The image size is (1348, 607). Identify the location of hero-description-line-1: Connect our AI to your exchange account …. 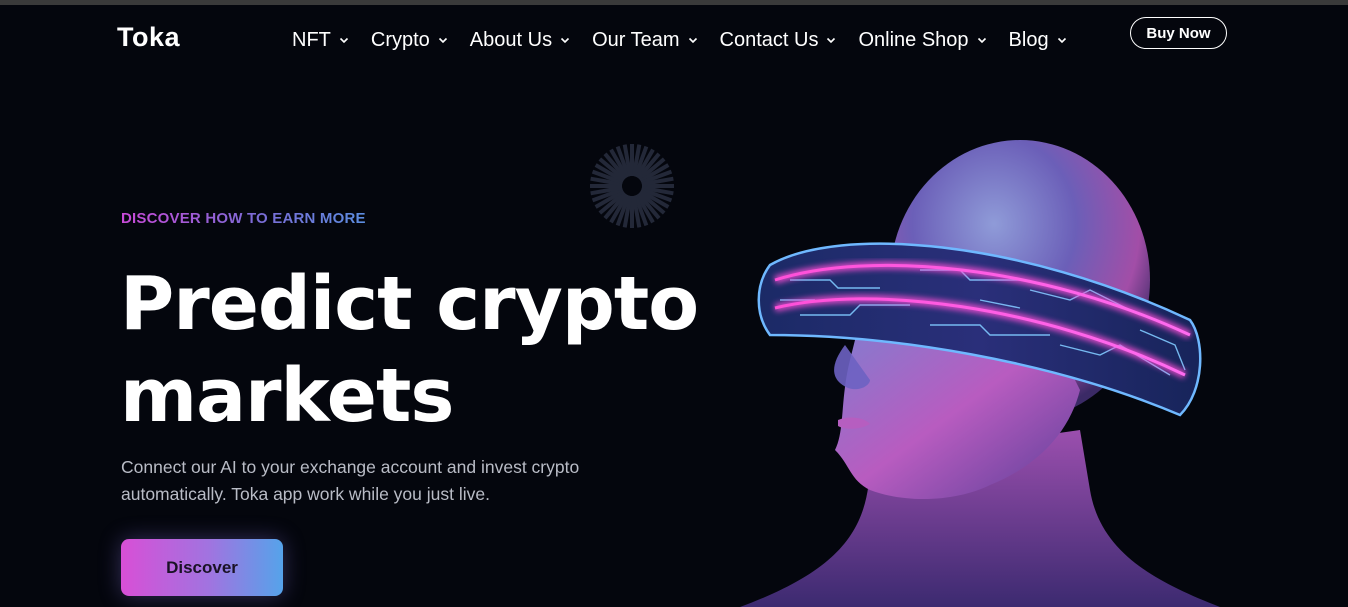
(350, 467).